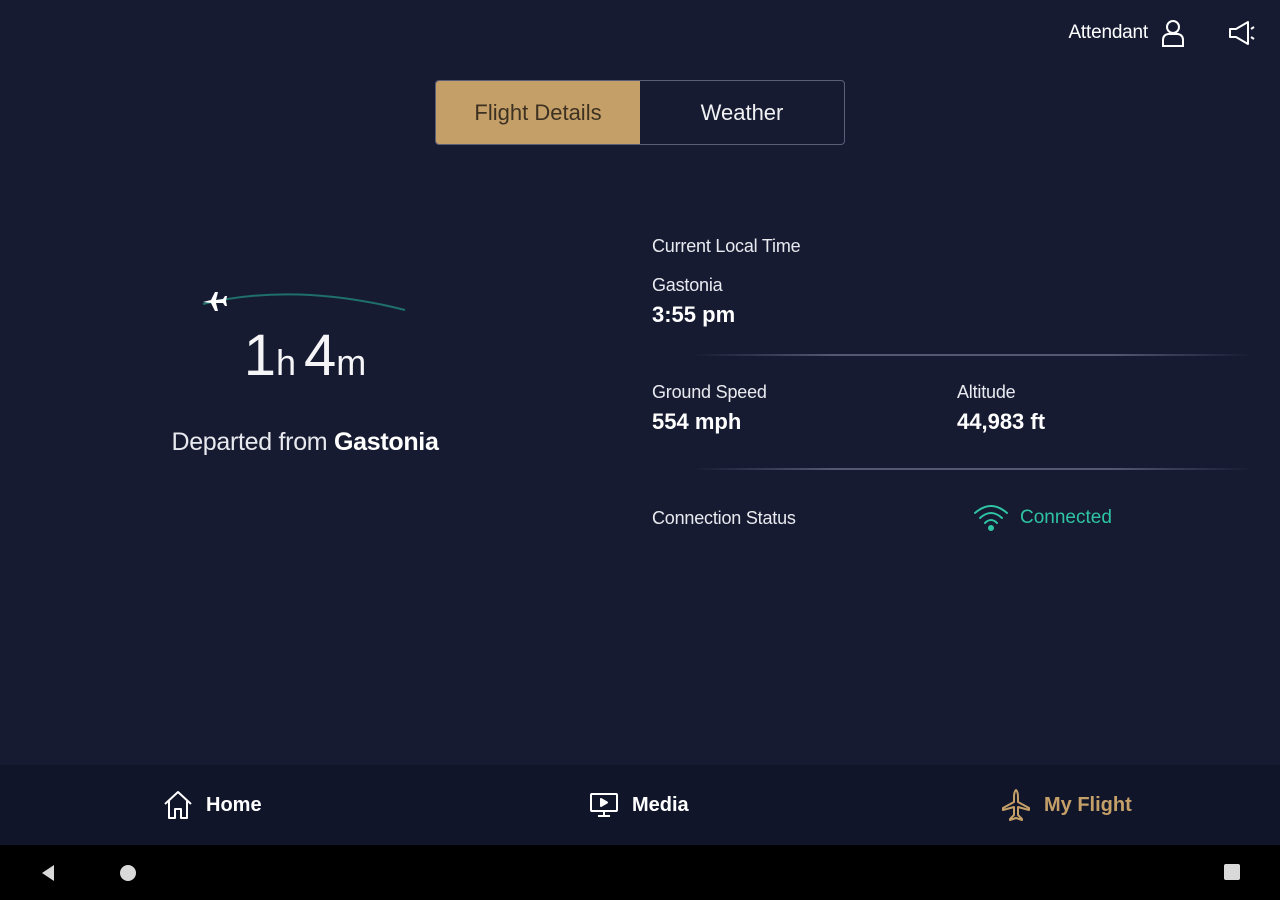  Describe the element at coordinates (991, 518) in the screenshot. I see `wifi-icon` at that location.